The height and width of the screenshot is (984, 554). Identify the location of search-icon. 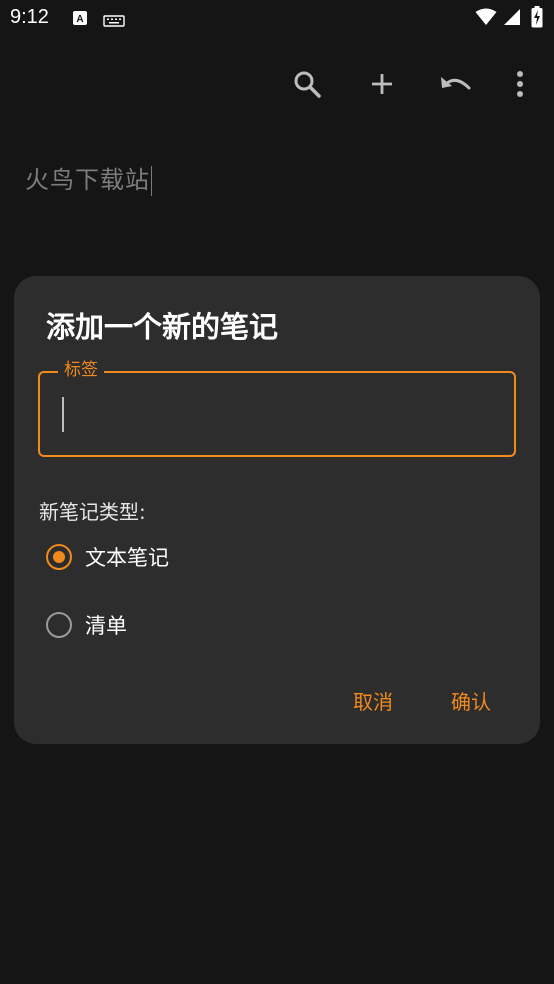
(307, 86).